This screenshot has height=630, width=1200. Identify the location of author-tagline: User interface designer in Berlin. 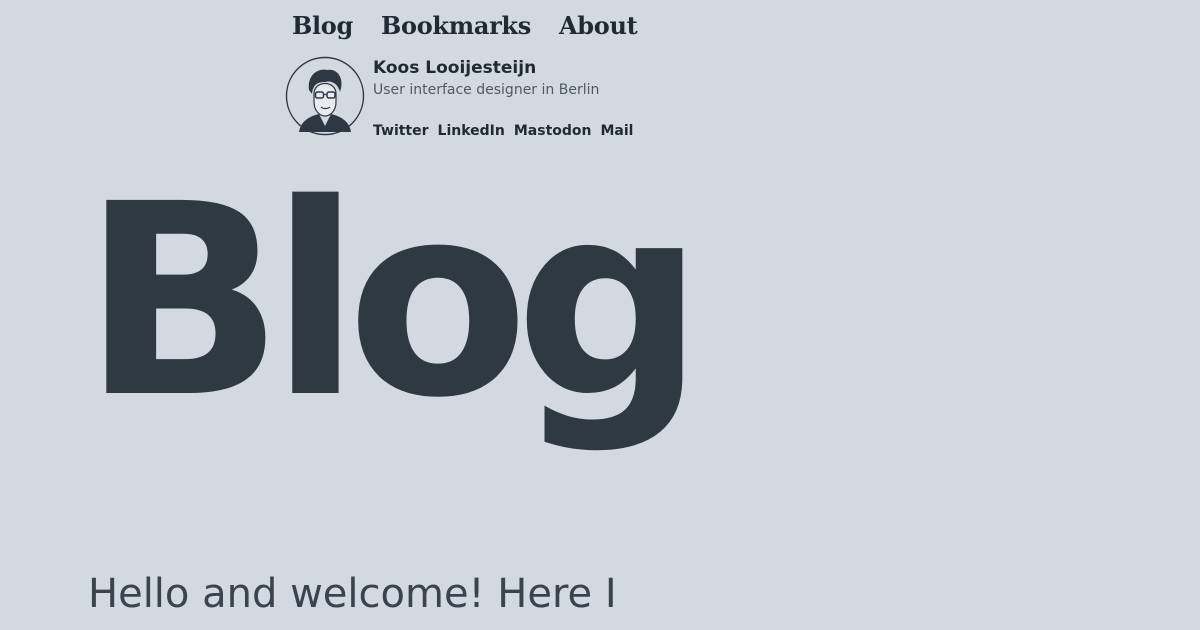
(486, 90).